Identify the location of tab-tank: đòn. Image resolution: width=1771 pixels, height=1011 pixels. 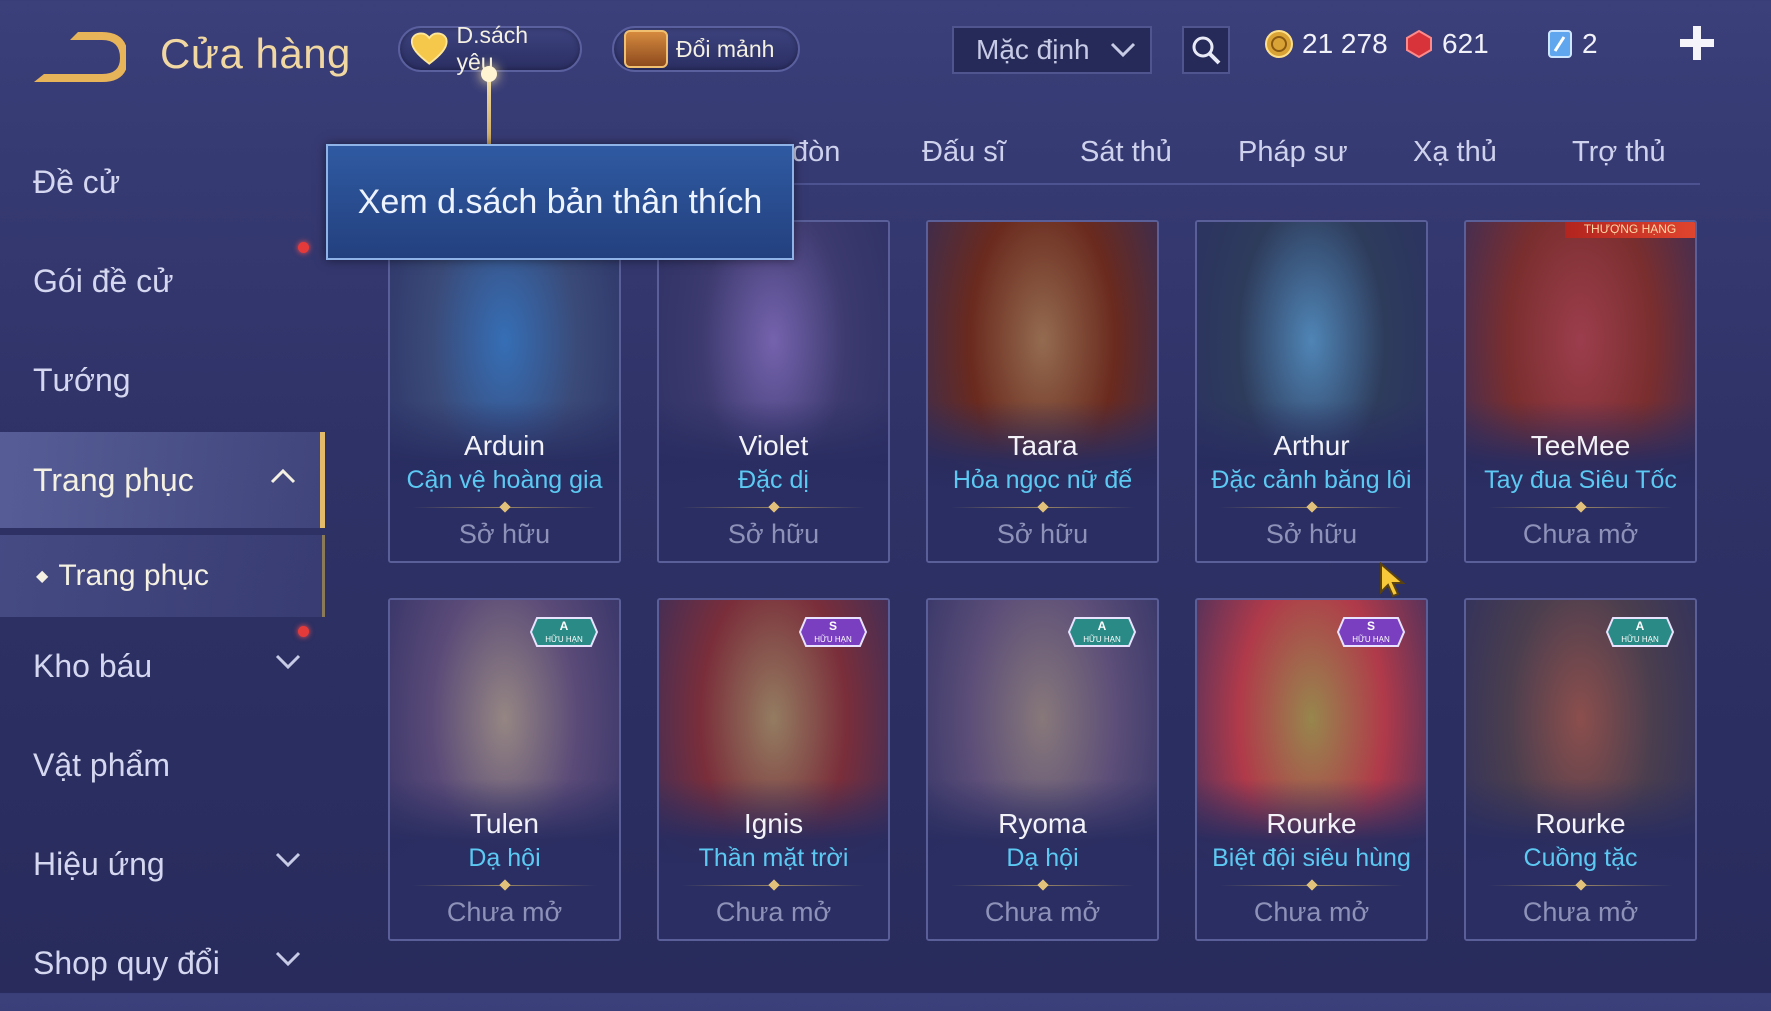
(816, 152).